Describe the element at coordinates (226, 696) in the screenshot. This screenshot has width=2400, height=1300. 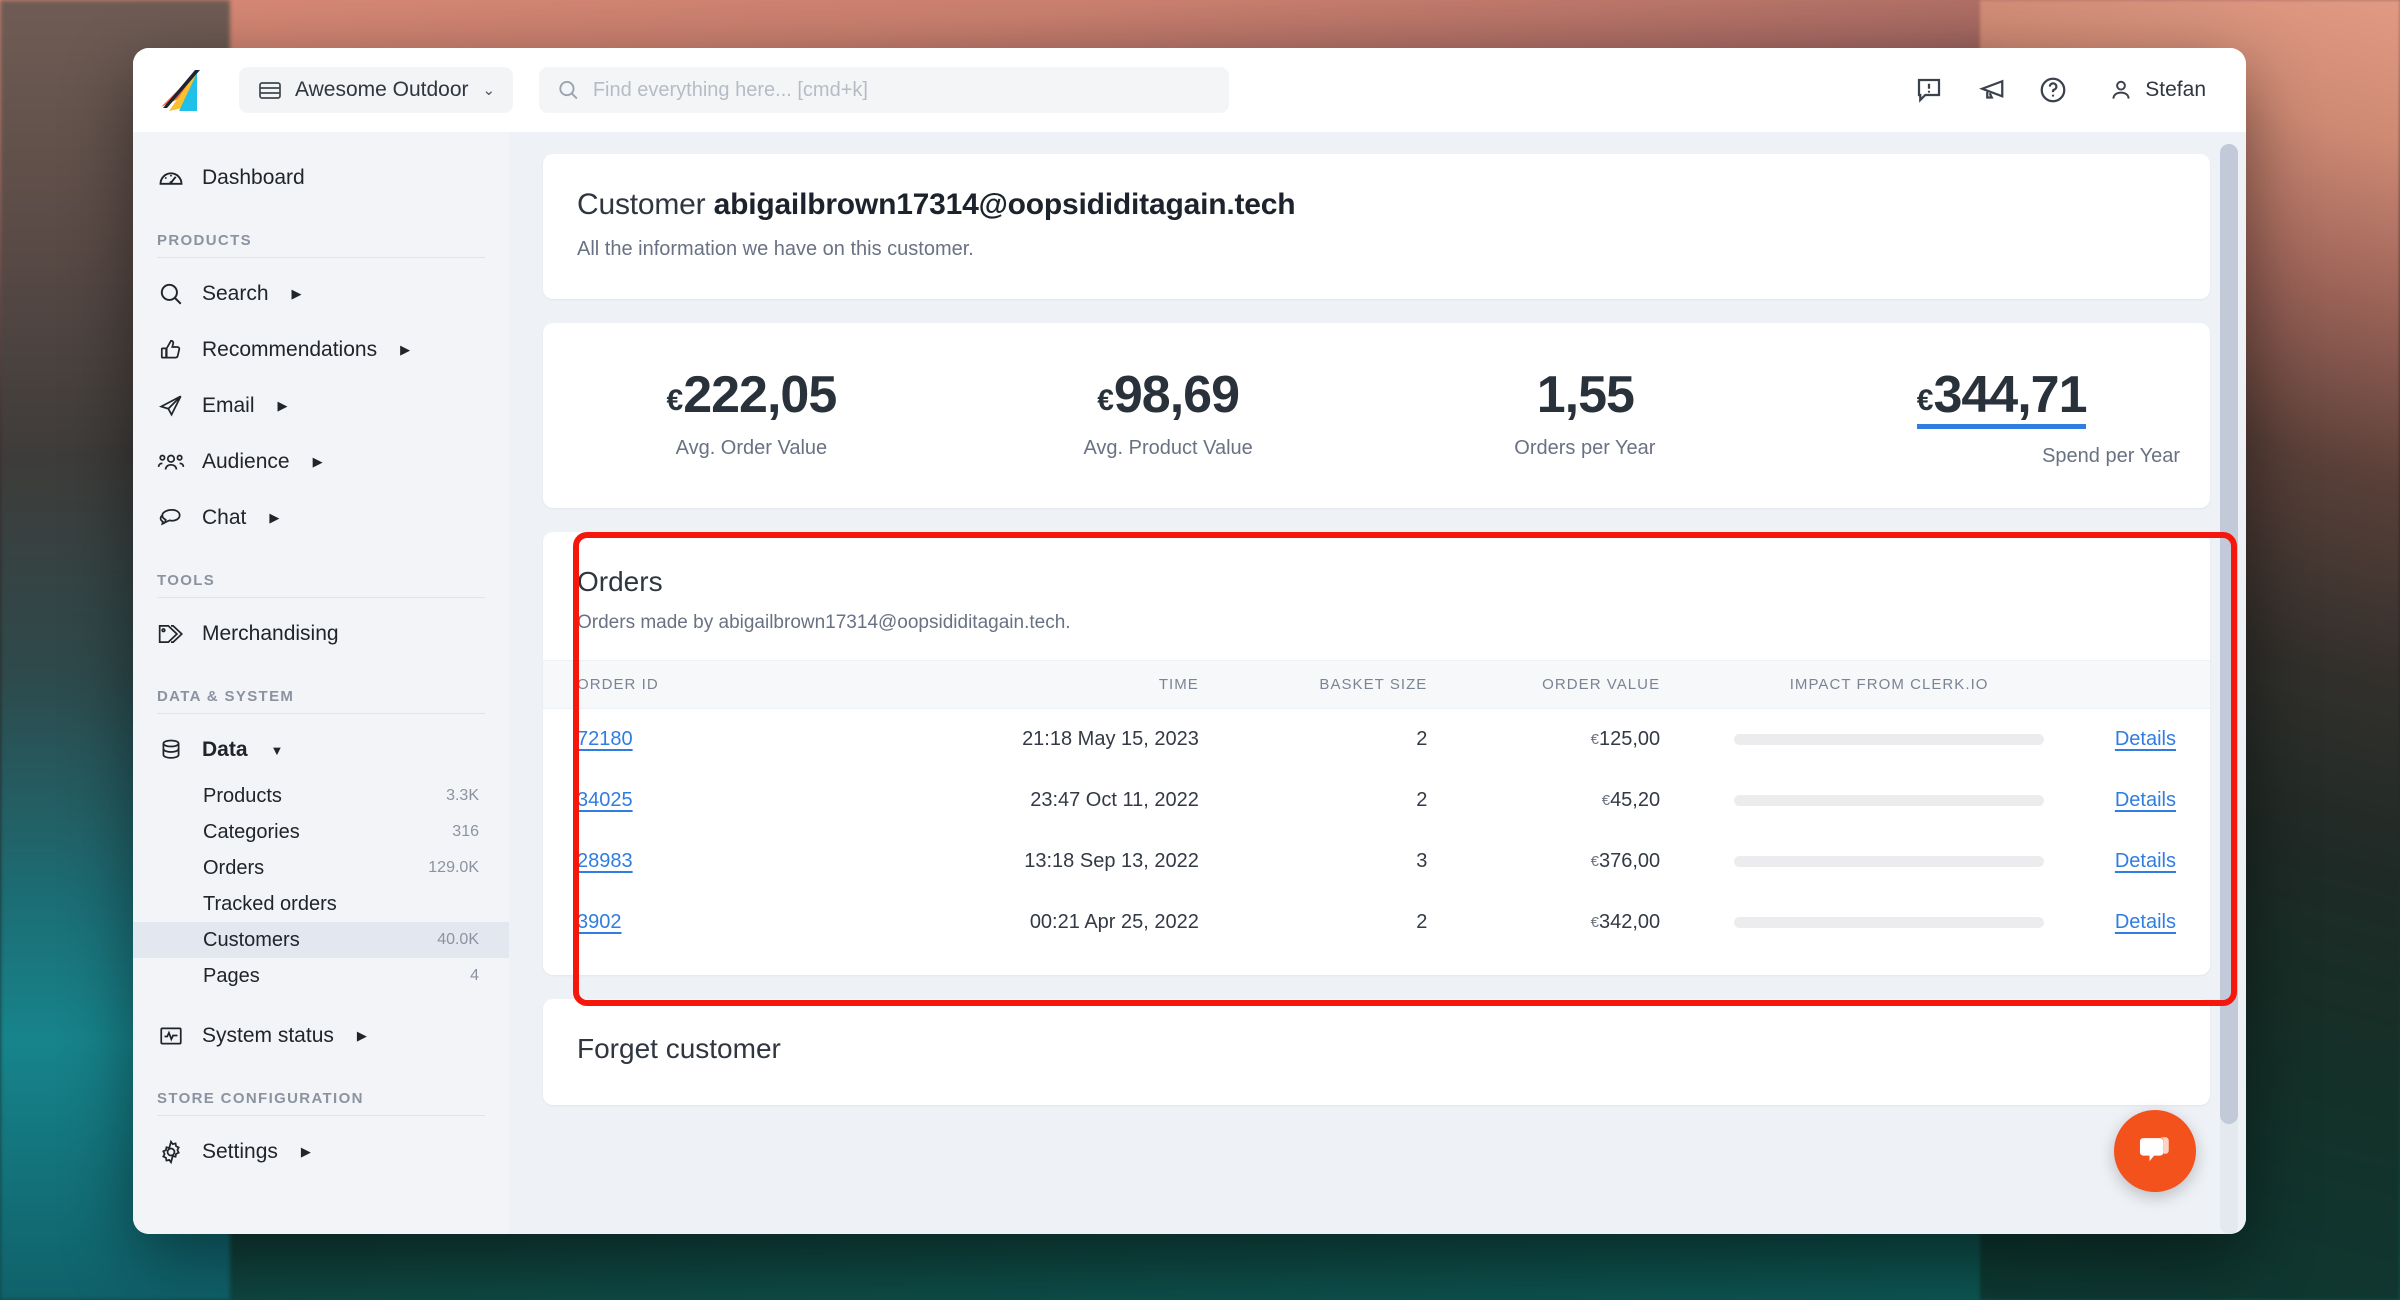
I see `sidebar-section-data-system: DATA & SYSTEM` at that location.